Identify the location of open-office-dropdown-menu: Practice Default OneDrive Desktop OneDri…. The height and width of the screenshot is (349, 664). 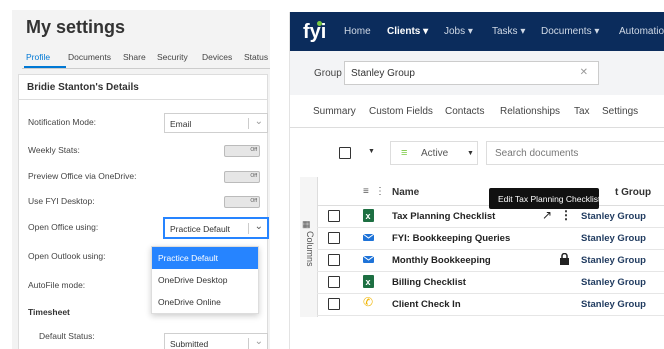
(205, 280).